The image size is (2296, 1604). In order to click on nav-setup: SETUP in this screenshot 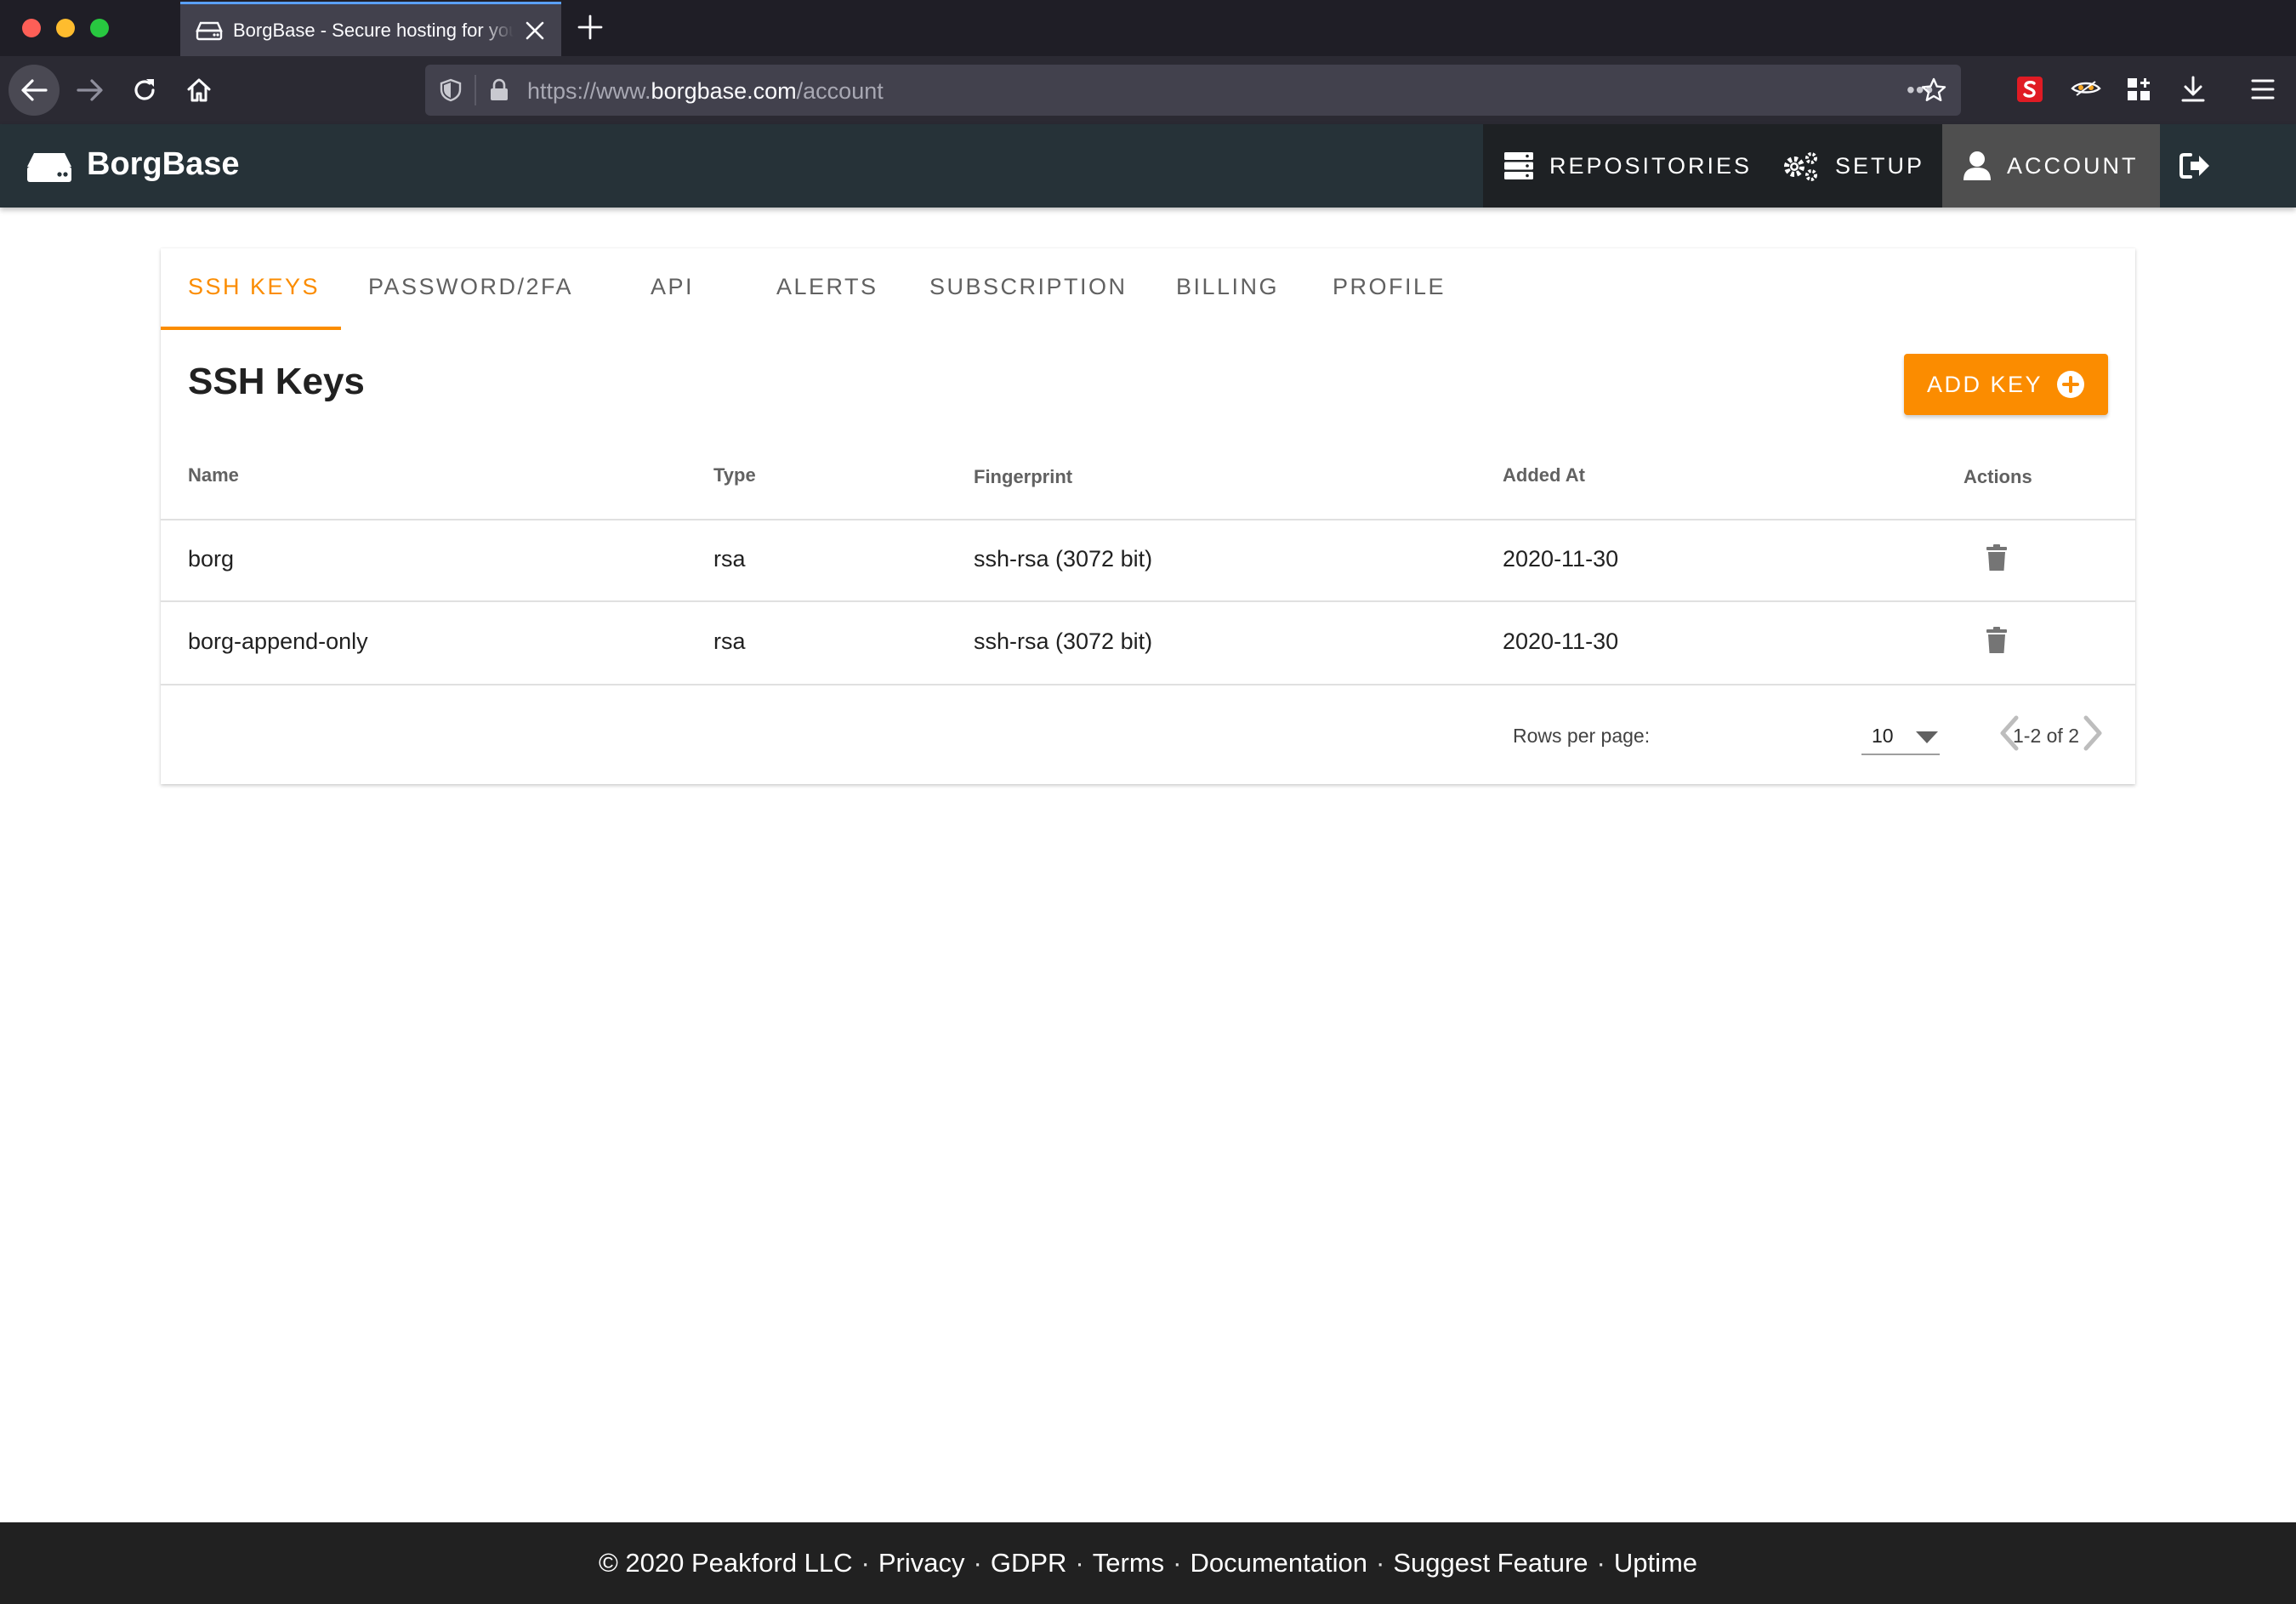, I will do `click(1853, 166)`.